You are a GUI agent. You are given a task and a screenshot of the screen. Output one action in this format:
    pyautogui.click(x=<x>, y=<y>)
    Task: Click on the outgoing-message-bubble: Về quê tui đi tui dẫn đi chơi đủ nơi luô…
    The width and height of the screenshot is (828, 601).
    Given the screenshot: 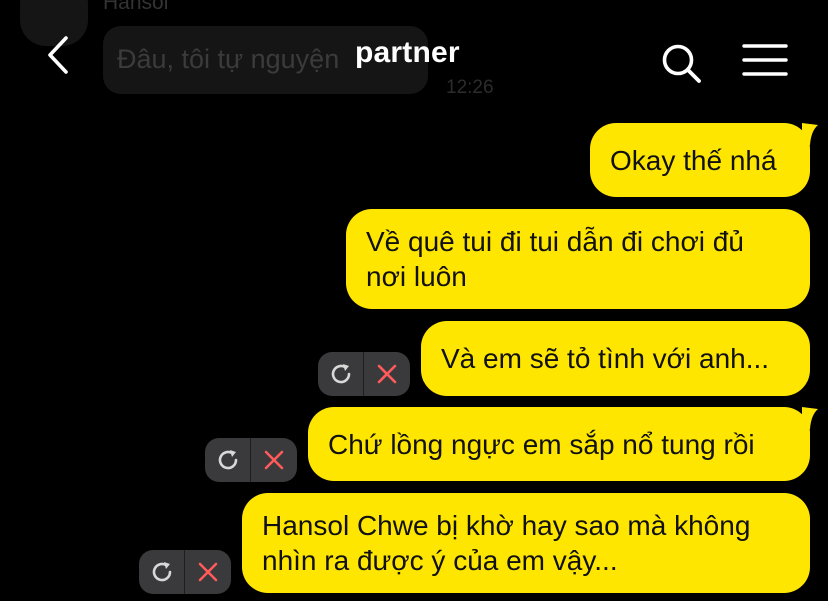 What is the action you would take?
    pyautogui.click(x=578, y=259)
    